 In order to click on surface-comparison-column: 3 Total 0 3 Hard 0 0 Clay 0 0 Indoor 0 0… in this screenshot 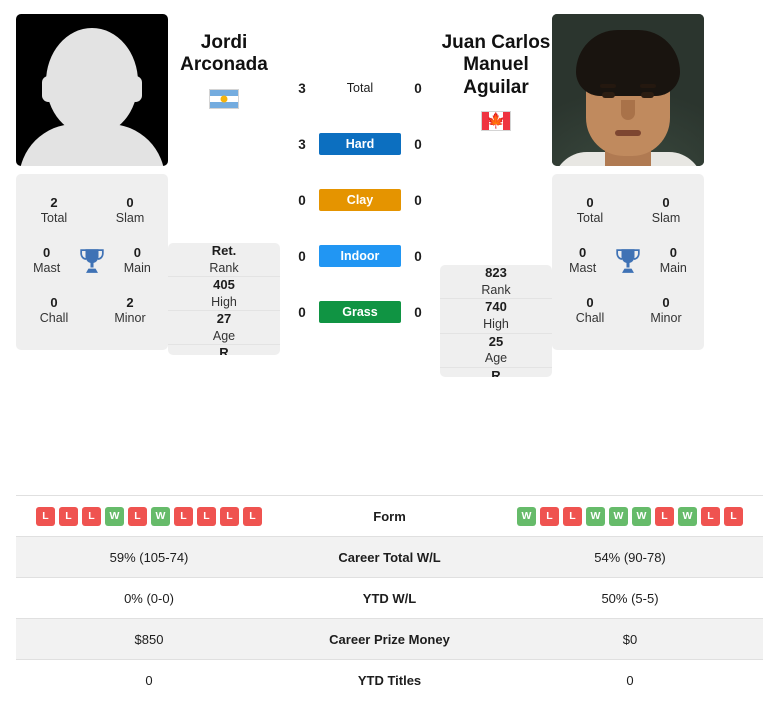, I will do `click(360, 254)`.